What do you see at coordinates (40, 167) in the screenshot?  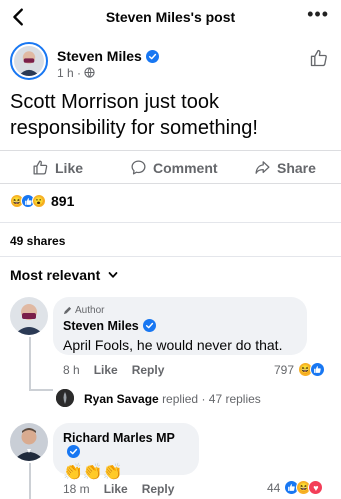 I see `like-icon` at bounding box center [40, 167].